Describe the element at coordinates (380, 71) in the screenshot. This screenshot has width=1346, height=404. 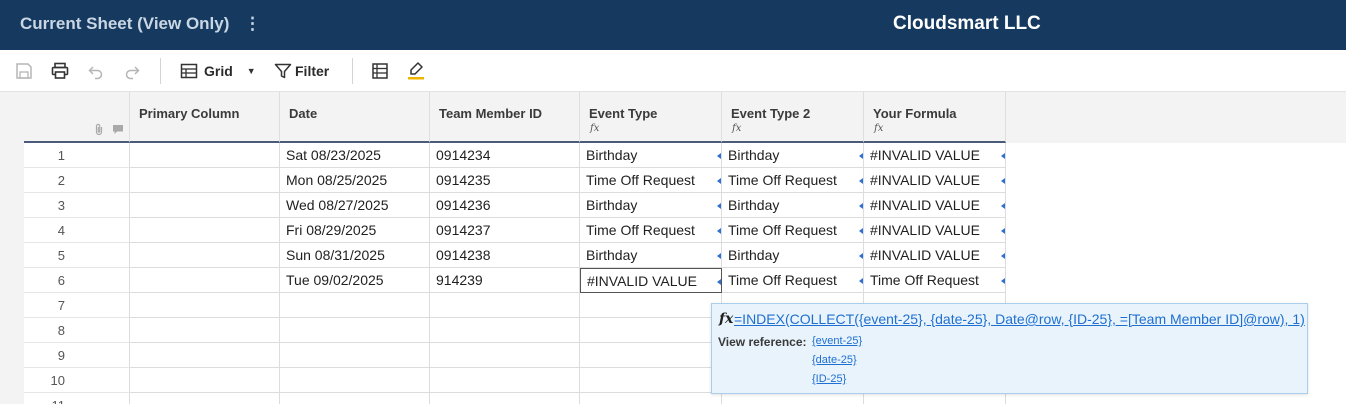
I see `card-view-button` at that location.